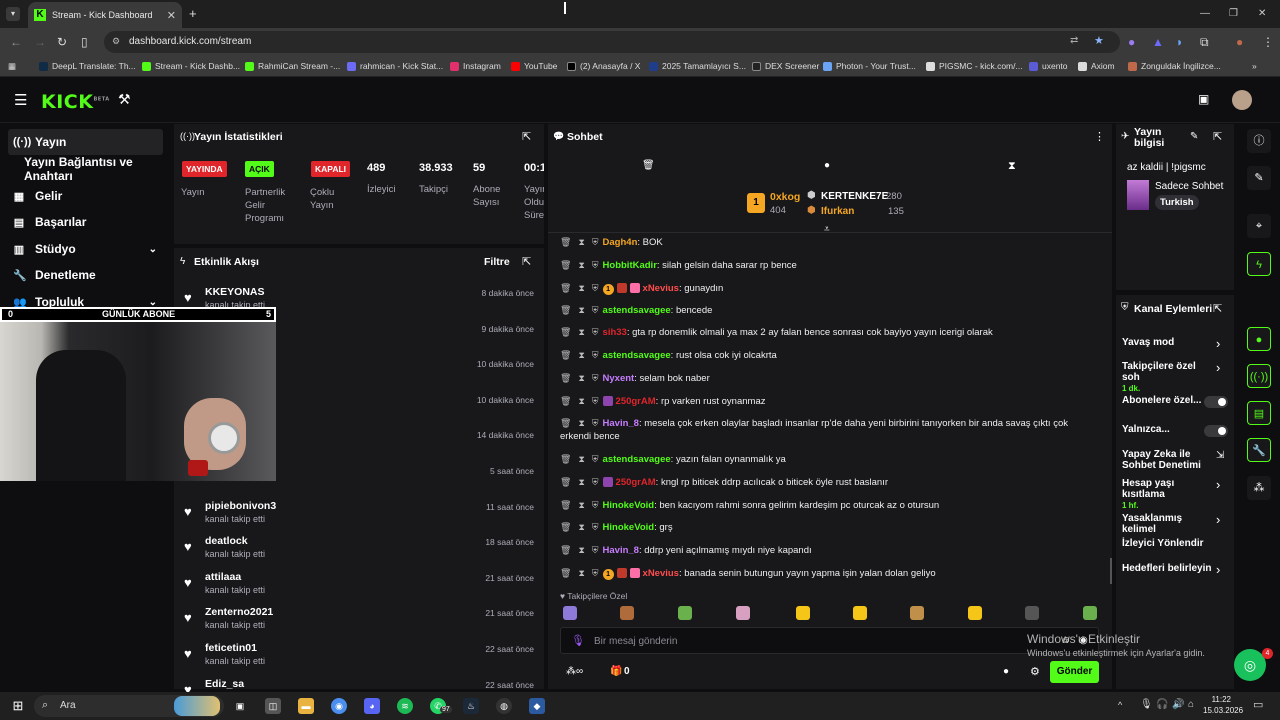 This screenshot has height=720, width=1280. What do you see at coordinates (193, 13) in the screenshot?
I see `new-tab-icon: +` at bounding box center [193, 13].